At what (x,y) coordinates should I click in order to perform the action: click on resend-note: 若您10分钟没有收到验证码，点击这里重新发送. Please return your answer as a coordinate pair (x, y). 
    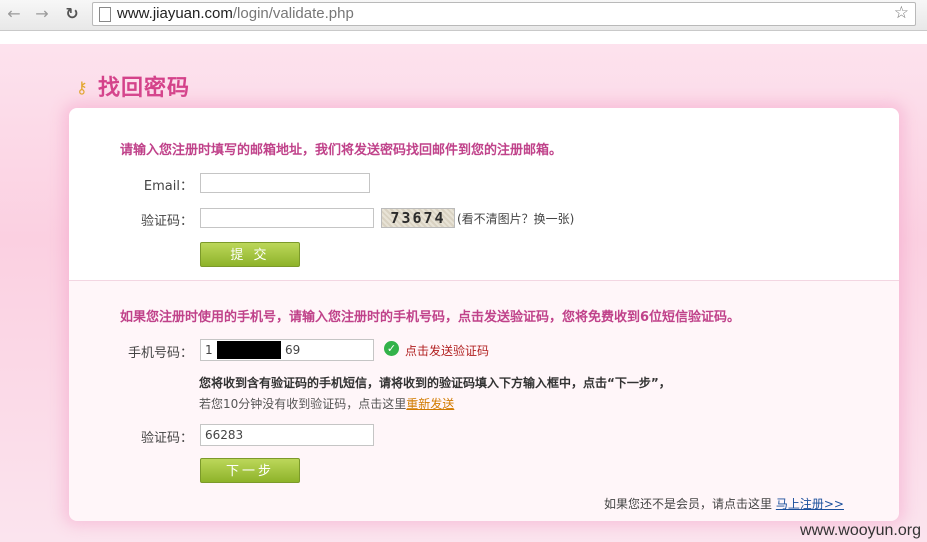
    Looking at the image, I should click on (326, 403).